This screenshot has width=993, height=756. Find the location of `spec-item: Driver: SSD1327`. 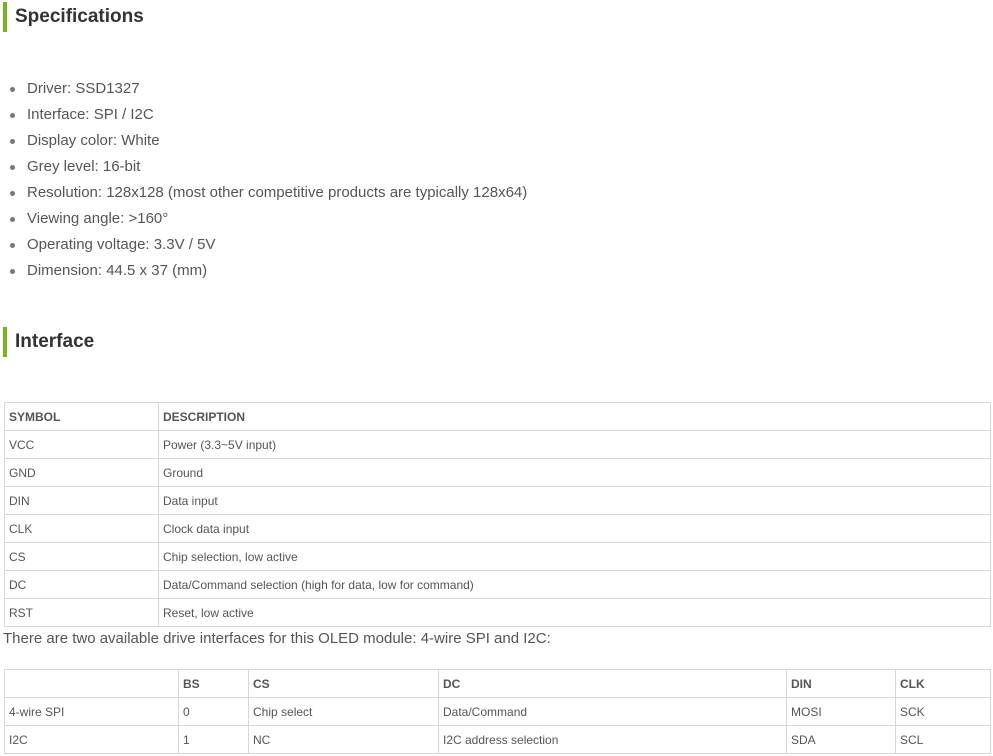

spec-item: Driver: SSD1327 is located at coordinates (268, 89).